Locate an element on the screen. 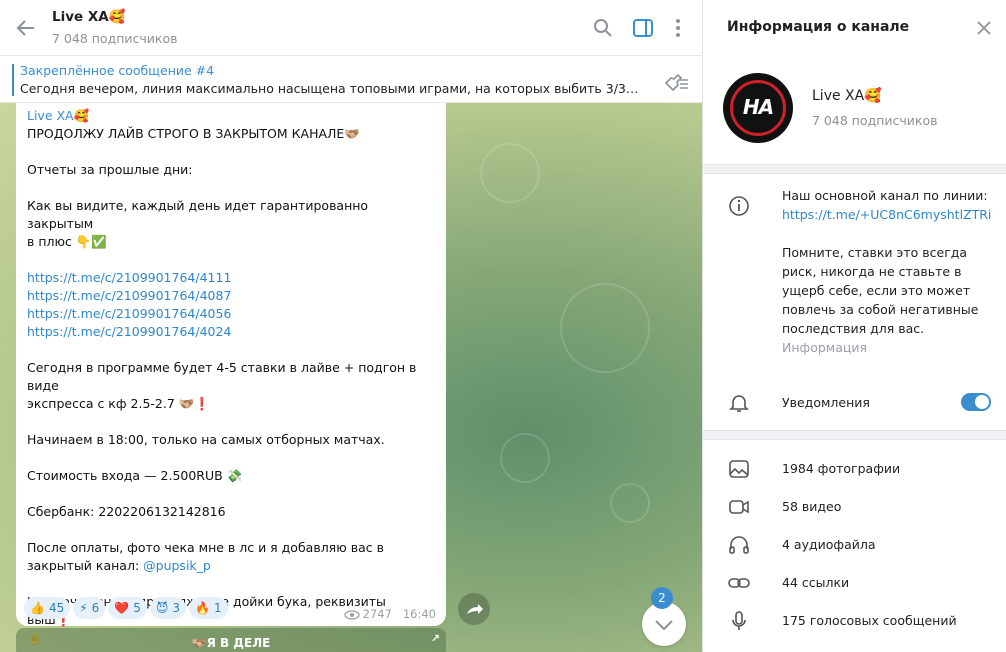  message-line: Отчеты за прошлые дни: is located at coordinates (110, 169).